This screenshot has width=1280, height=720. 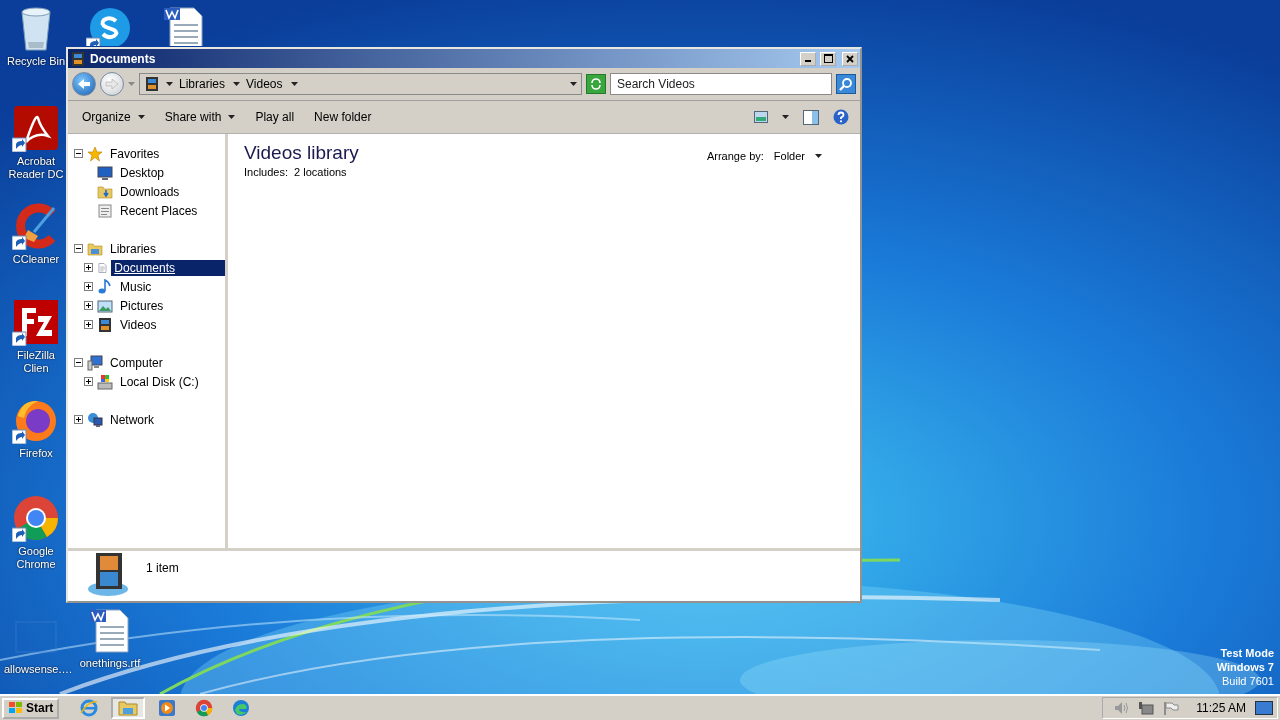 I want to click on monitor-icon, so click(x=105, y=172).